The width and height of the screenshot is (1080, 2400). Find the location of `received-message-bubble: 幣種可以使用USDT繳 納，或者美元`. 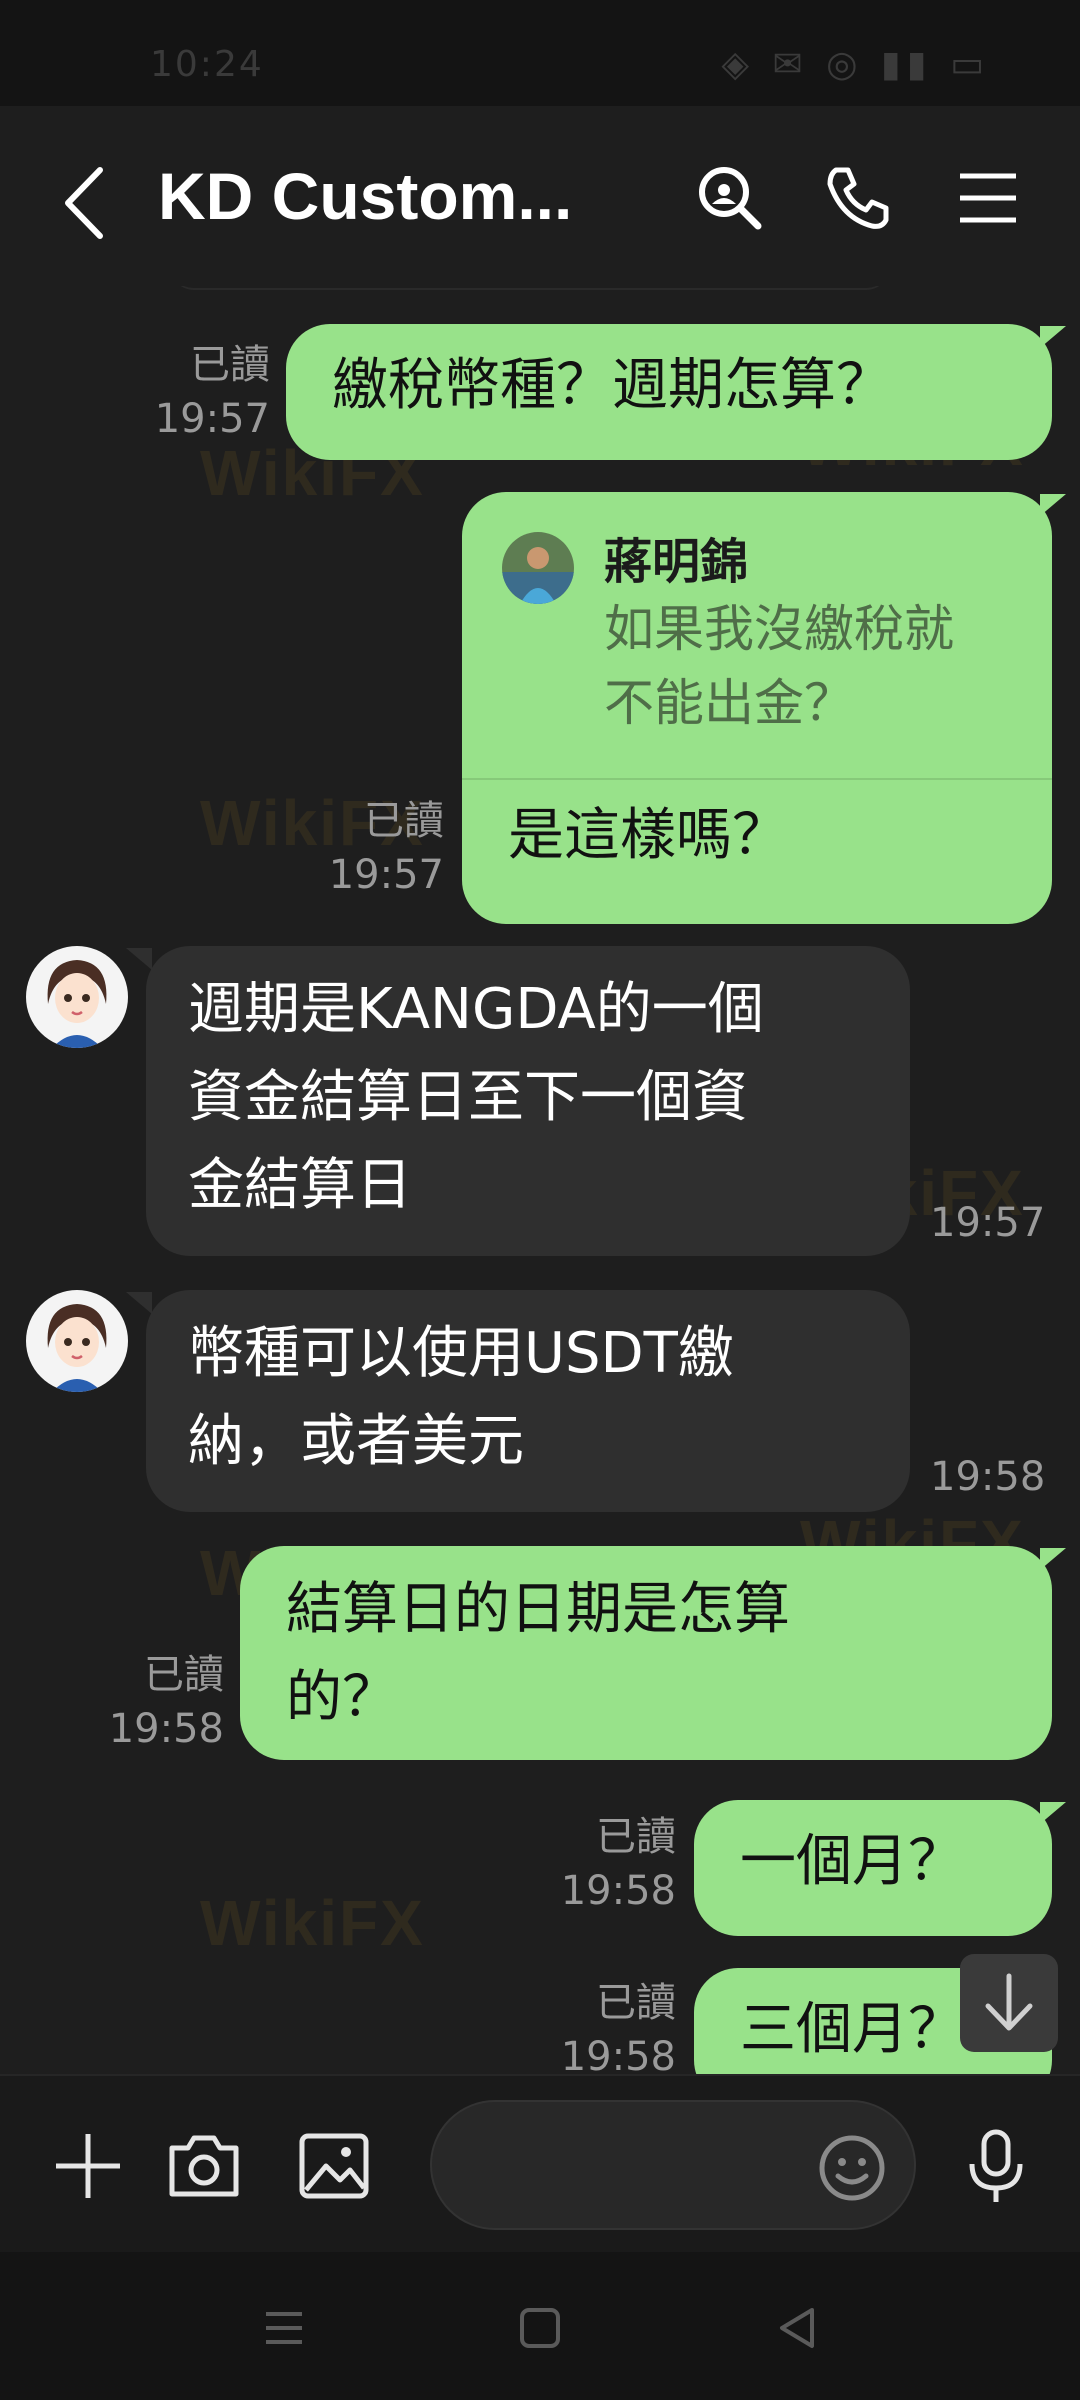

received-message-bubble: 幣種可以使用USDT繳 納，或者美元 is located at coordinates (528, 1401).